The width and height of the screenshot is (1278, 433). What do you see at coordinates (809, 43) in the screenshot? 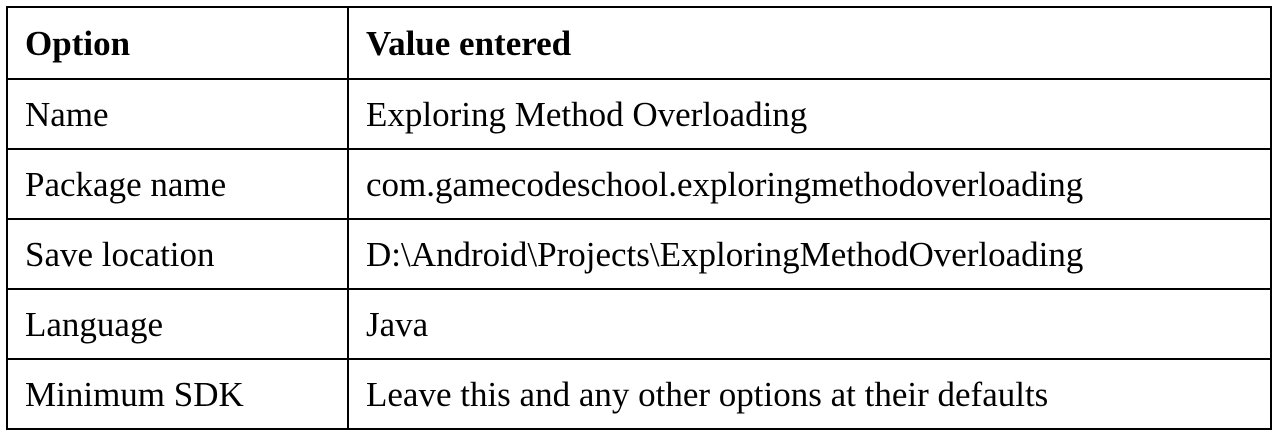
I see `header-value-entered: Value entered` at bounding box center [809, 43].